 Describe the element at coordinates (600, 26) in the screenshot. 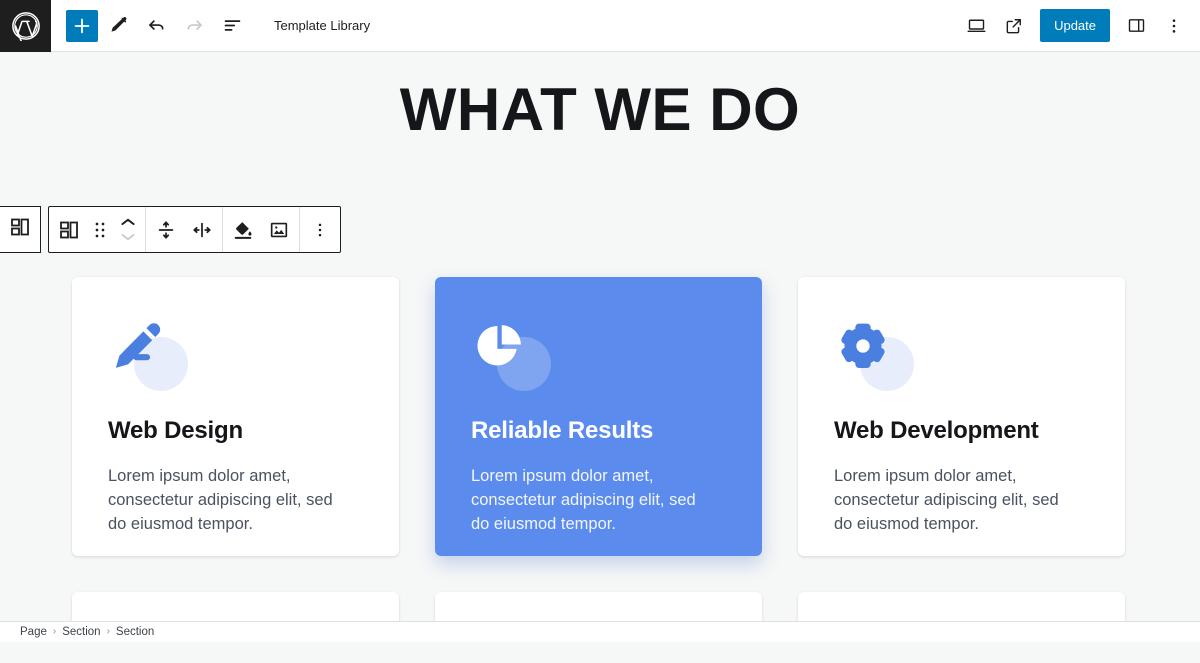

I see `editor-header: Template Library Update` at that location.